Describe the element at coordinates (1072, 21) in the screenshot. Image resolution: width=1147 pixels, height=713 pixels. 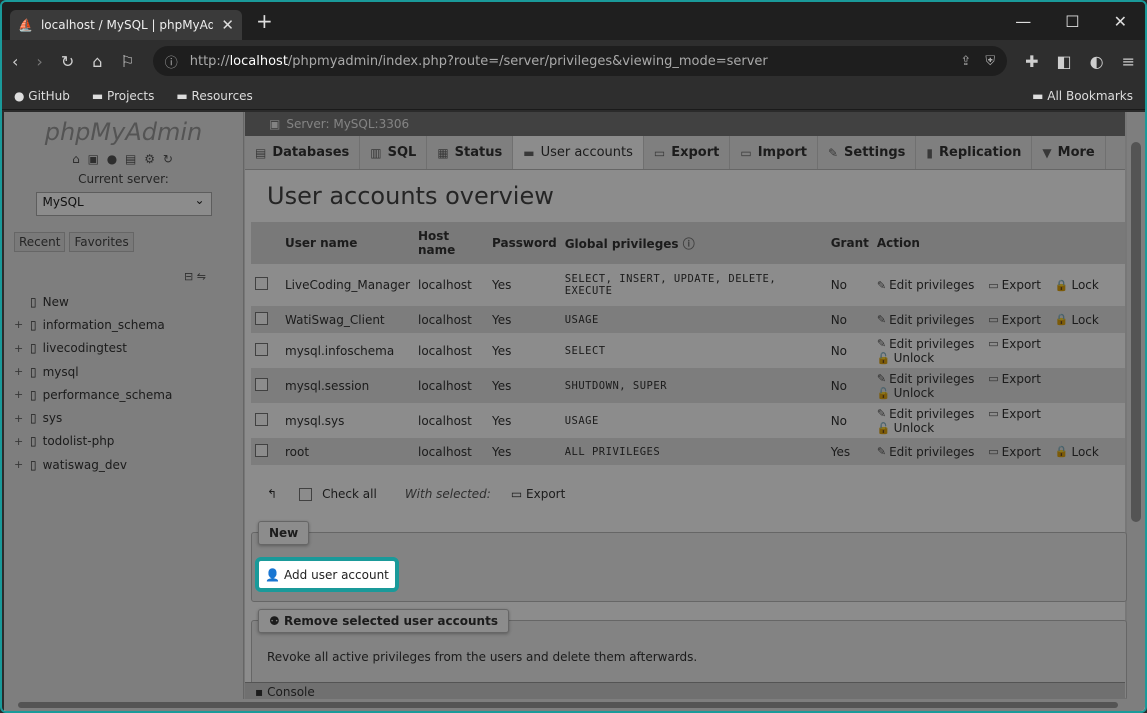
I see `maximize-icon: ☐` at that location.